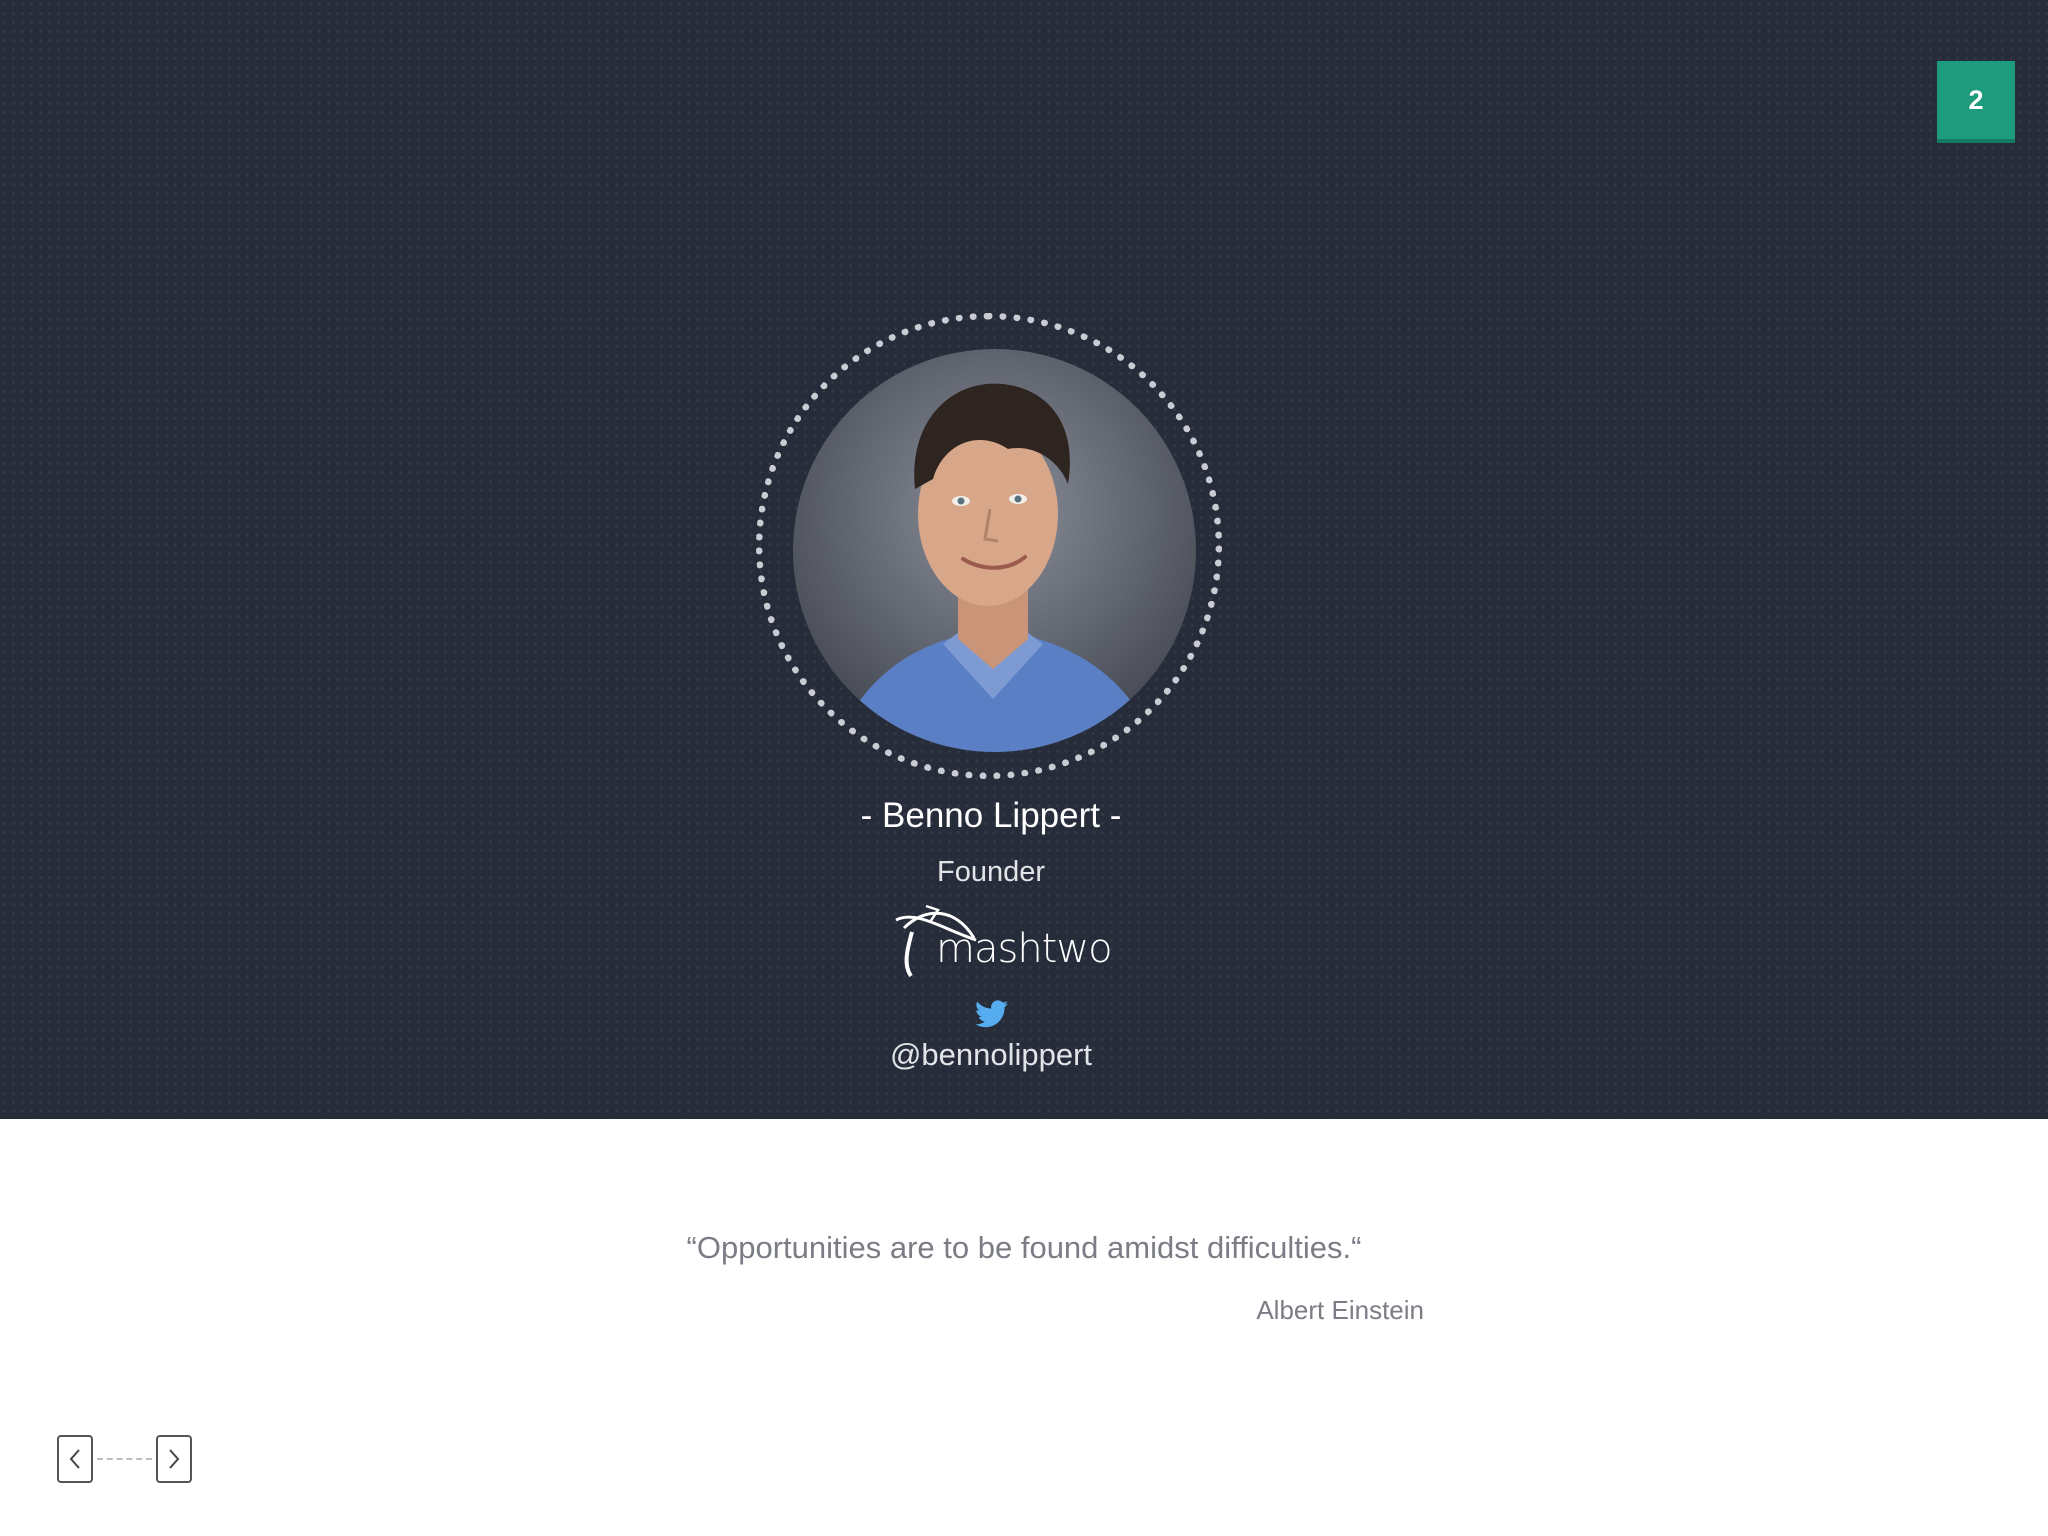 This screenshot has height=1536, width=2048. Describe the element at coordinates (991, 1014) in the screenshot. I see `twitter-bird-icon` at that location.